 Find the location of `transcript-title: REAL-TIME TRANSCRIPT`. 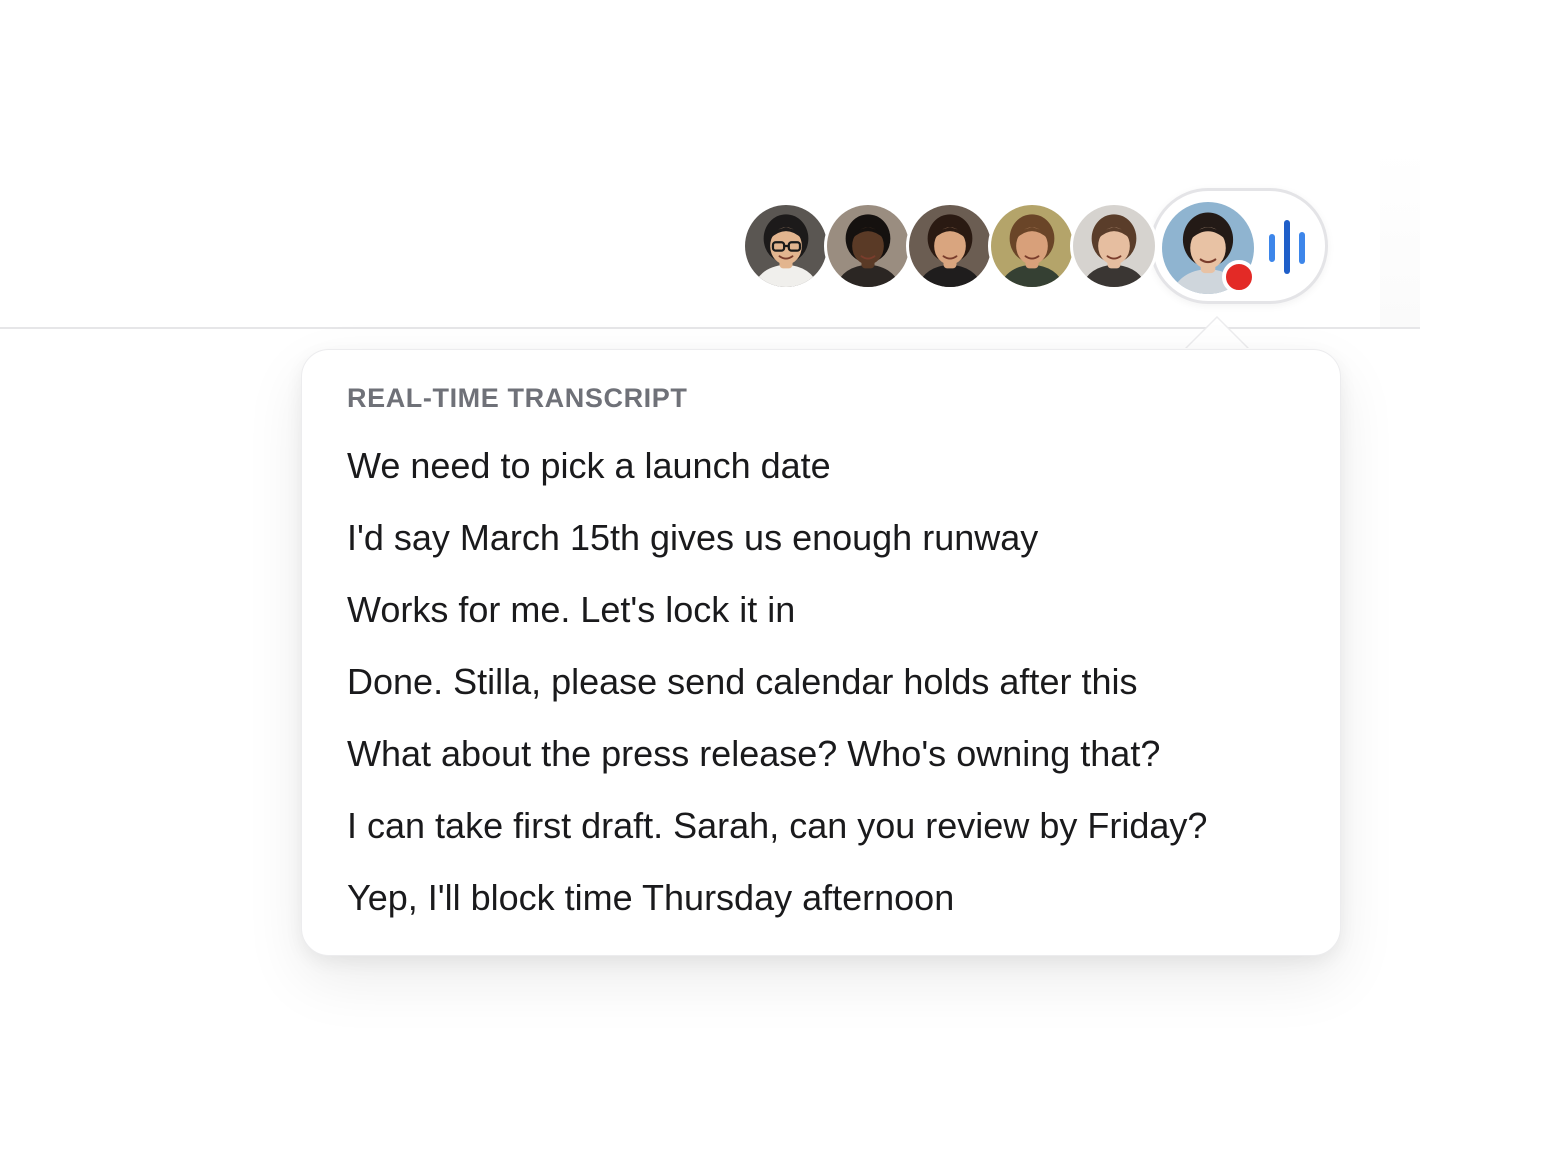

transcript-title: REAL-TIME TRANSCRIPT is located at coordinates (517, 398).